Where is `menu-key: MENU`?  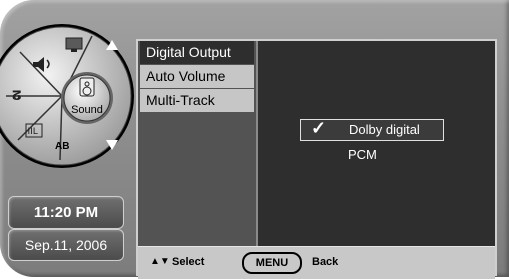
menu-key: MENU is located at coordinates (272, 263).